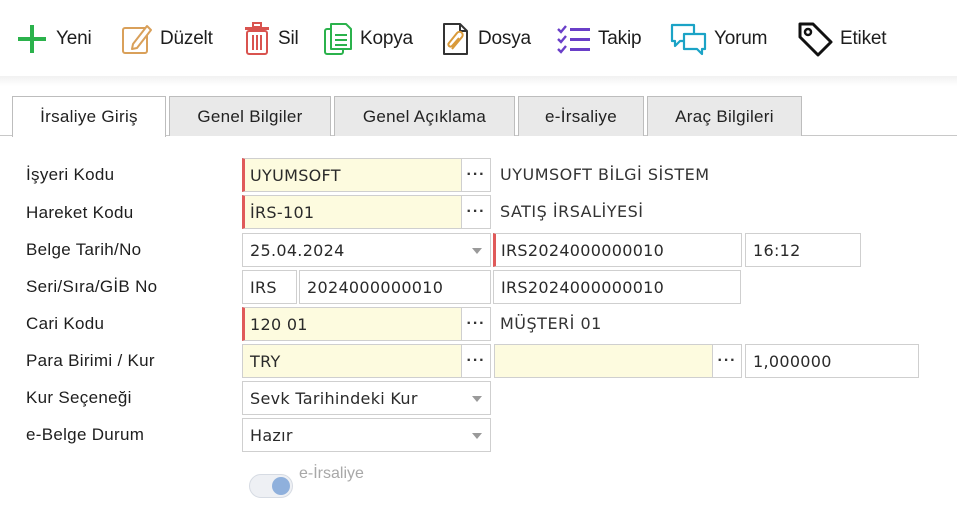  What do you see at coordinates (281, 486) in the screenshot?
I see `toggle-knob` at bounding box center [281, 486].